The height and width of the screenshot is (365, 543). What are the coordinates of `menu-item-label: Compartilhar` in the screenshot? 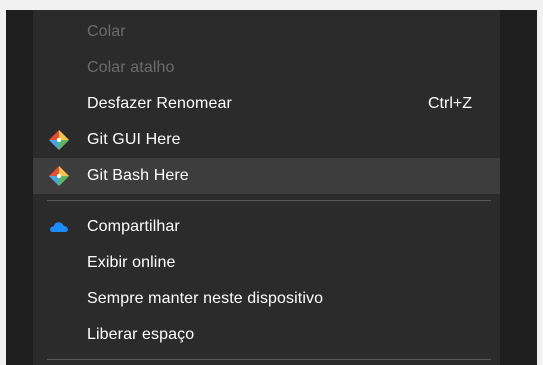 It's located at (133, 226).